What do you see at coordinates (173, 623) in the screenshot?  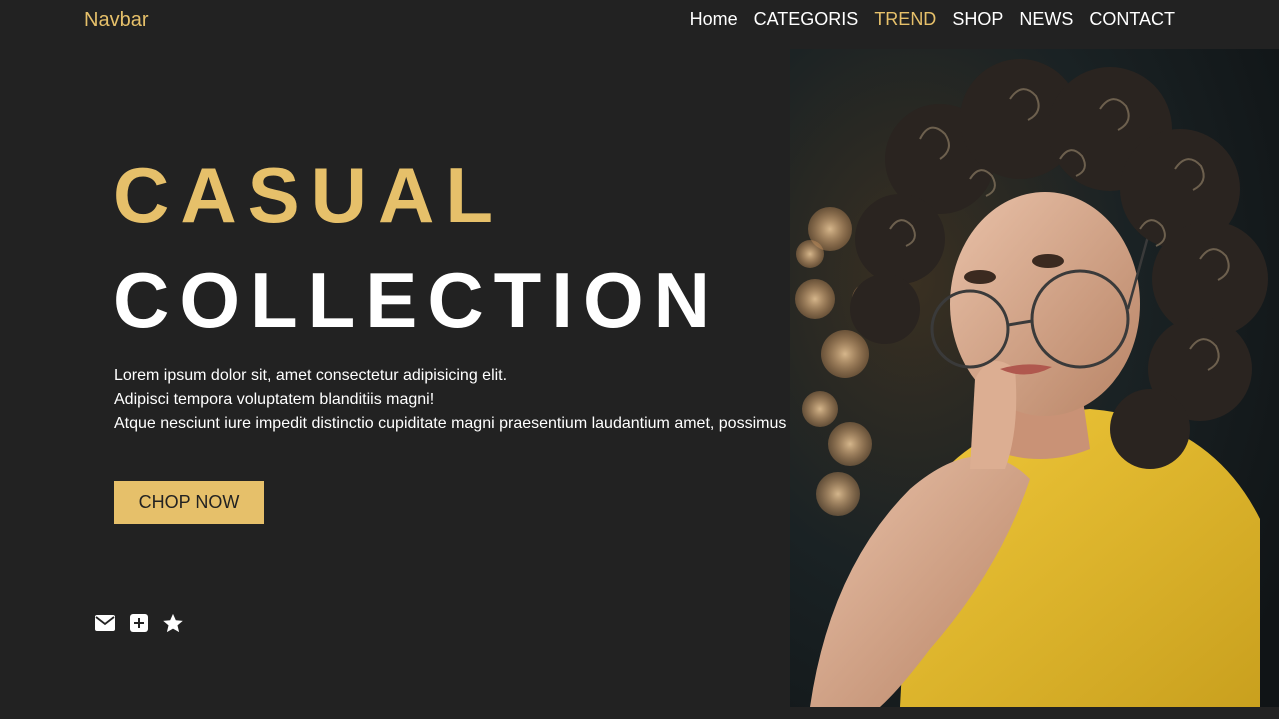 I see `star-icon` at bounding box center [173, 623].